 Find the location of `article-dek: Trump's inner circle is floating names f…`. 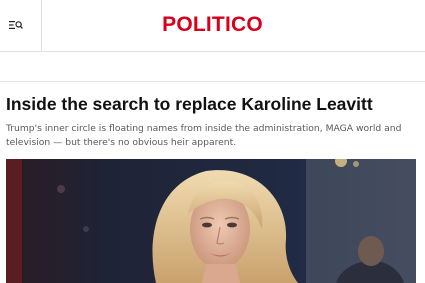

article-dek: Trump's inner circle is floating names f… is located at coordinates (204, 135).